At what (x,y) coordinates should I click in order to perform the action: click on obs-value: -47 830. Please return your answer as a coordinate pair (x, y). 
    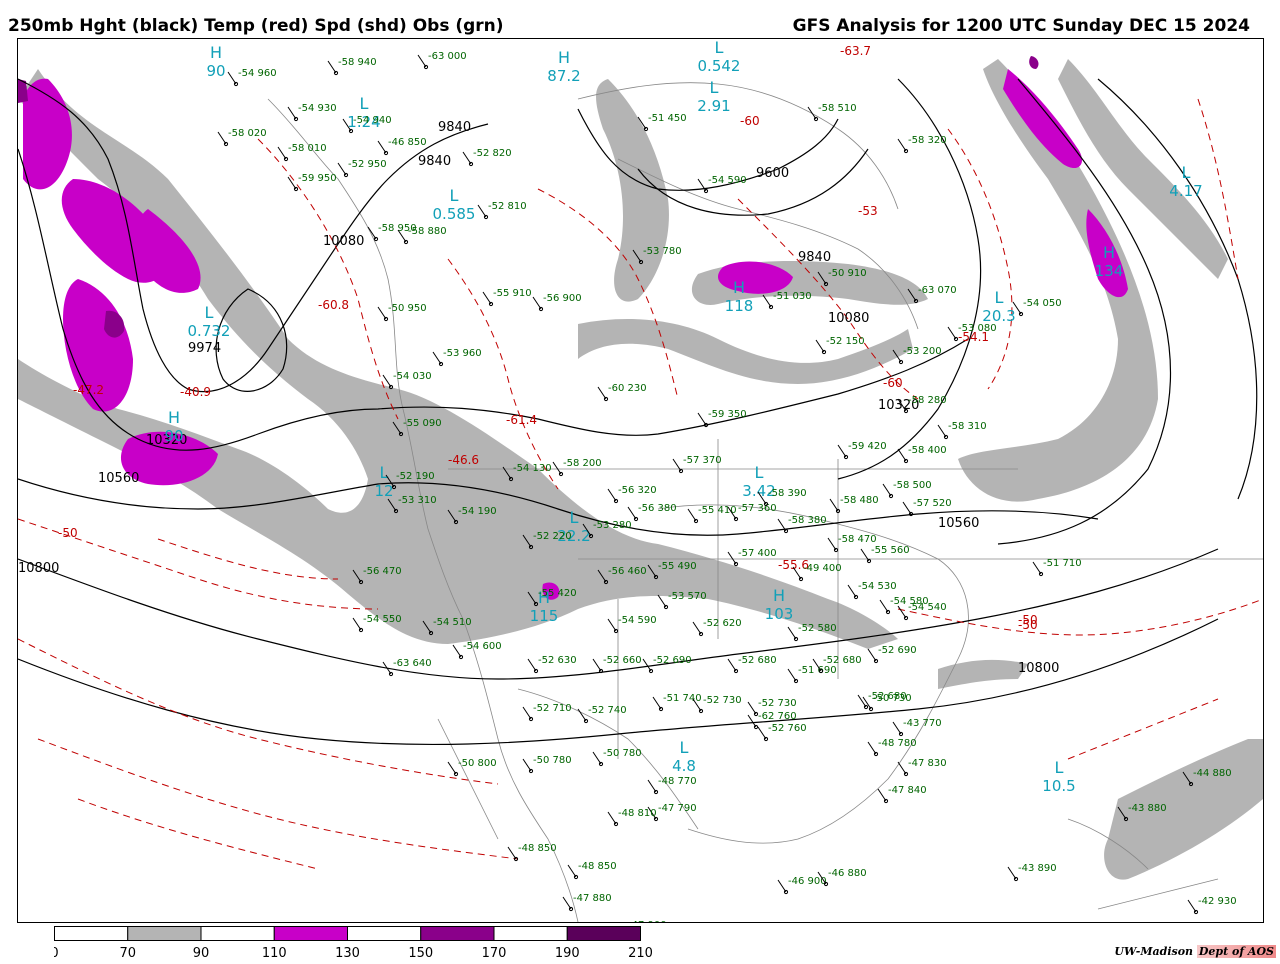
    Looking at the image, I should click on (927, 763).